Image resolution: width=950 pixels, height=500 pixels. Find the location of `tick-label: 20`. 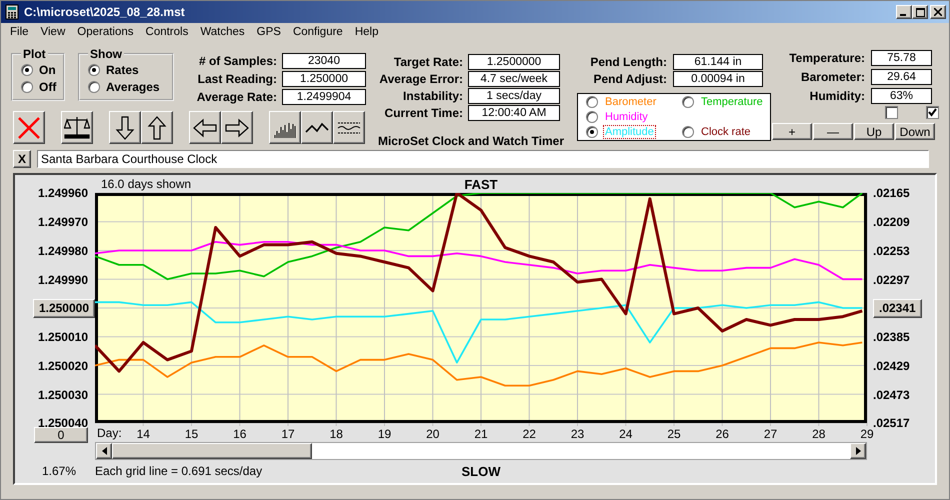

tick-label: 20 is located at coordinates (433, 434).